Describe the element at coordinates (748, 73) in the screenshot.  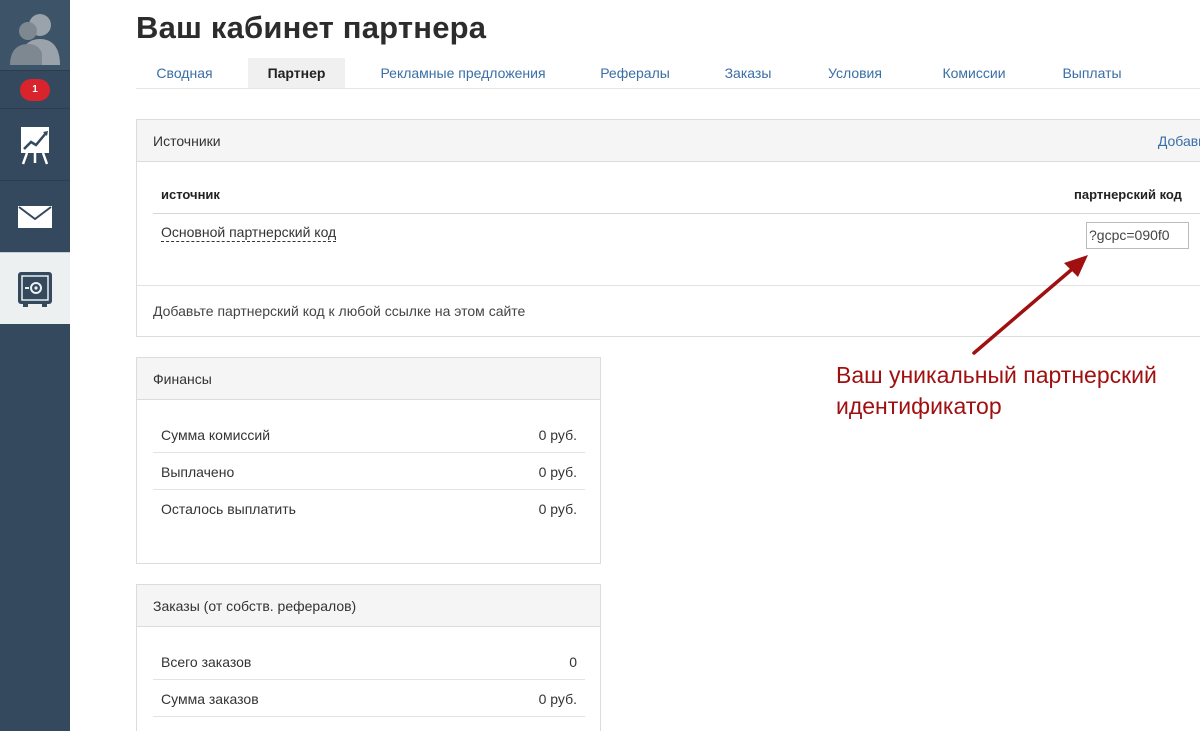
I see `tab-orders: Заказы` at that location.